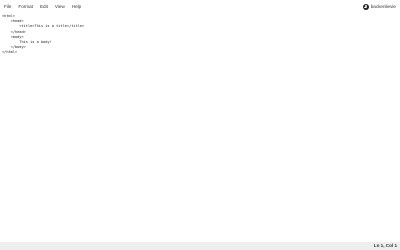 The image size is (400, 250). I want to click on user-account: backenlievie, so click(379, 6).